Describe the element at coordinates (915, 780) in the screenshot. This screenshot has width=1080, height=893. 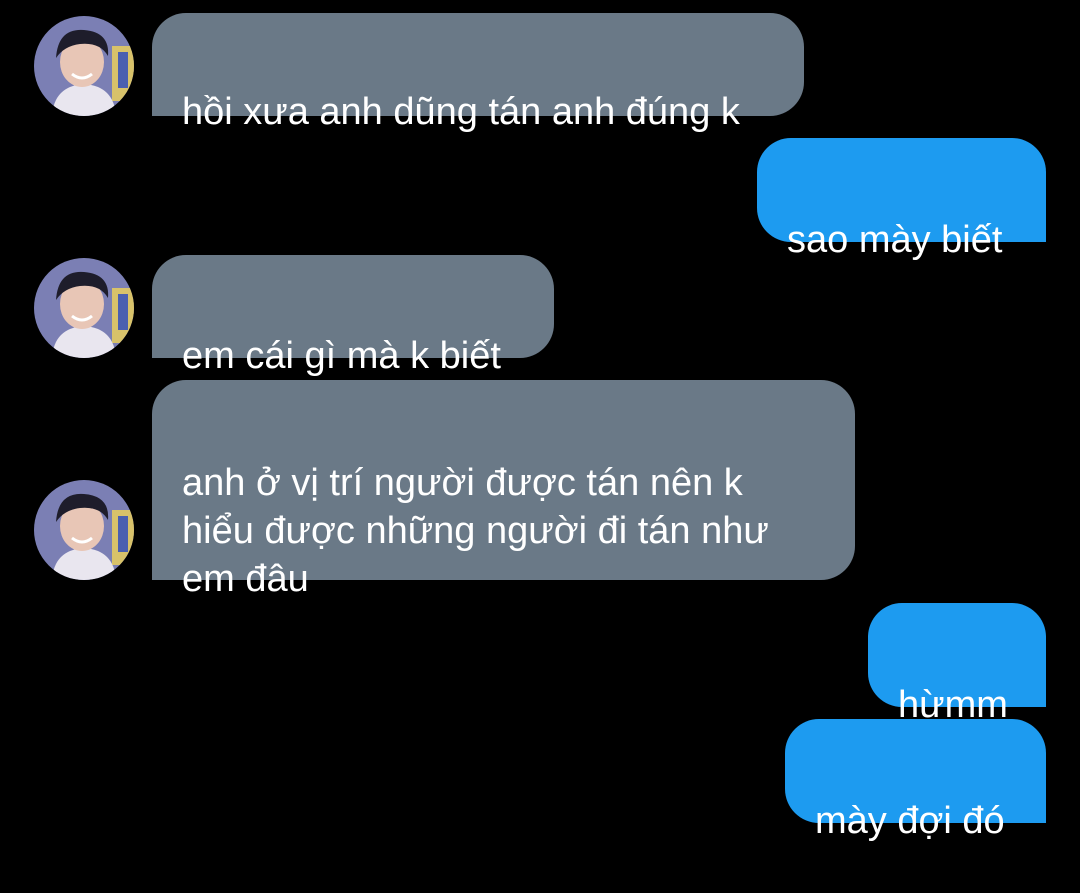
I see `message-bubble-outgoing: mày đợi đó` at that location.